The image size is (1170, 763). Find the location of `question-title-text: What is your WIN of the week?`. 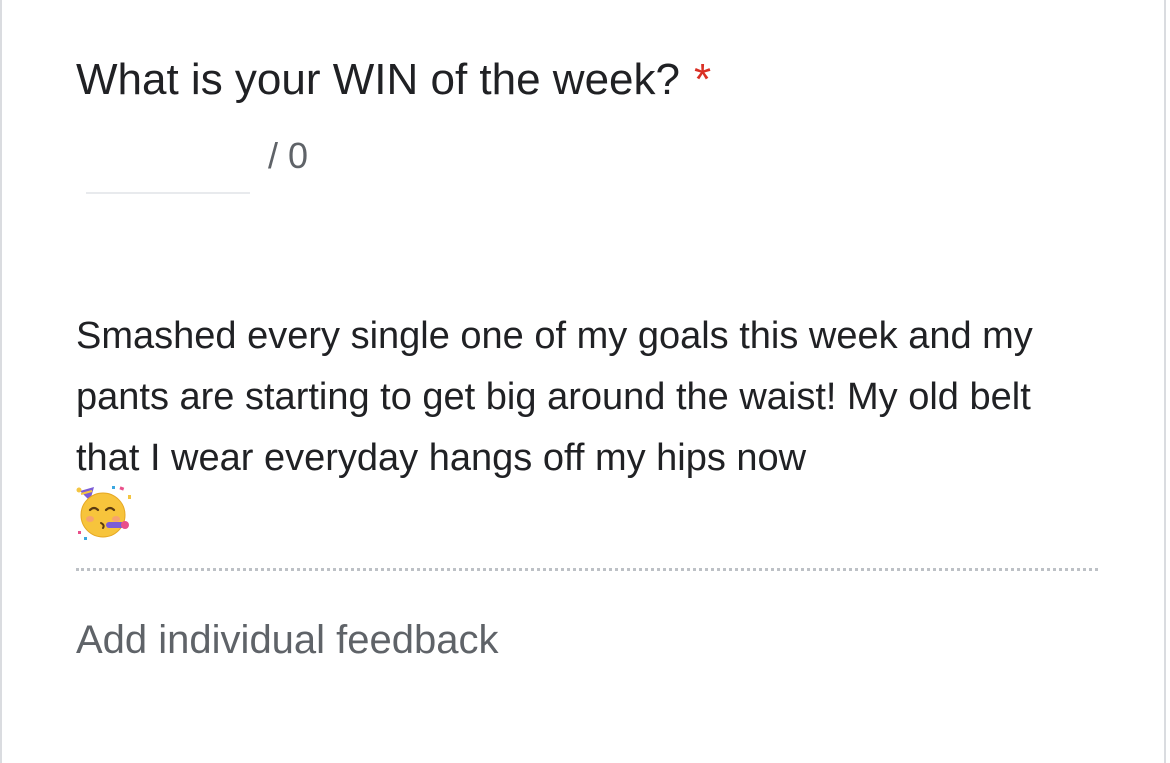

question-title-text: What is your WIN of the week? is located at coordinates (378, 79).